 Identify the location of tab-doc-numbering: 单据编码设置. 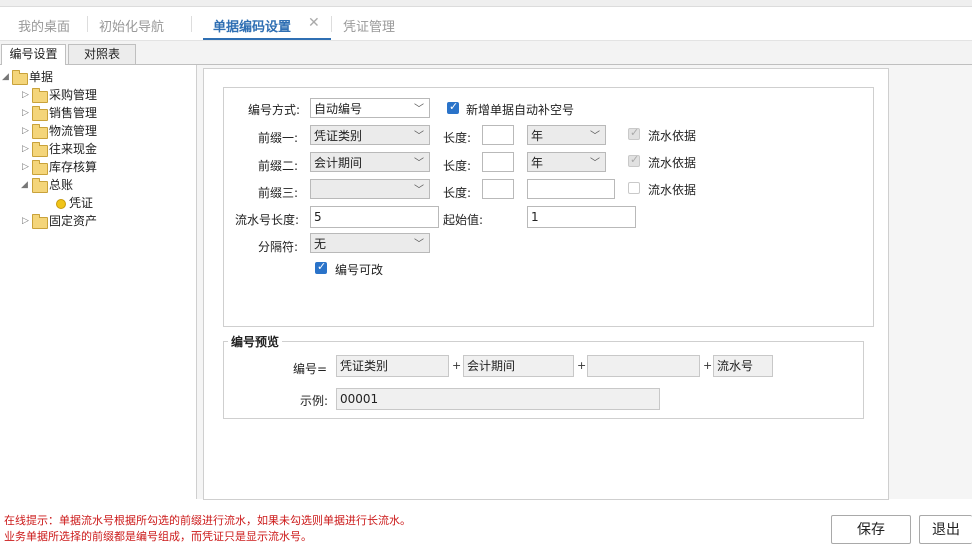
(252, 25).